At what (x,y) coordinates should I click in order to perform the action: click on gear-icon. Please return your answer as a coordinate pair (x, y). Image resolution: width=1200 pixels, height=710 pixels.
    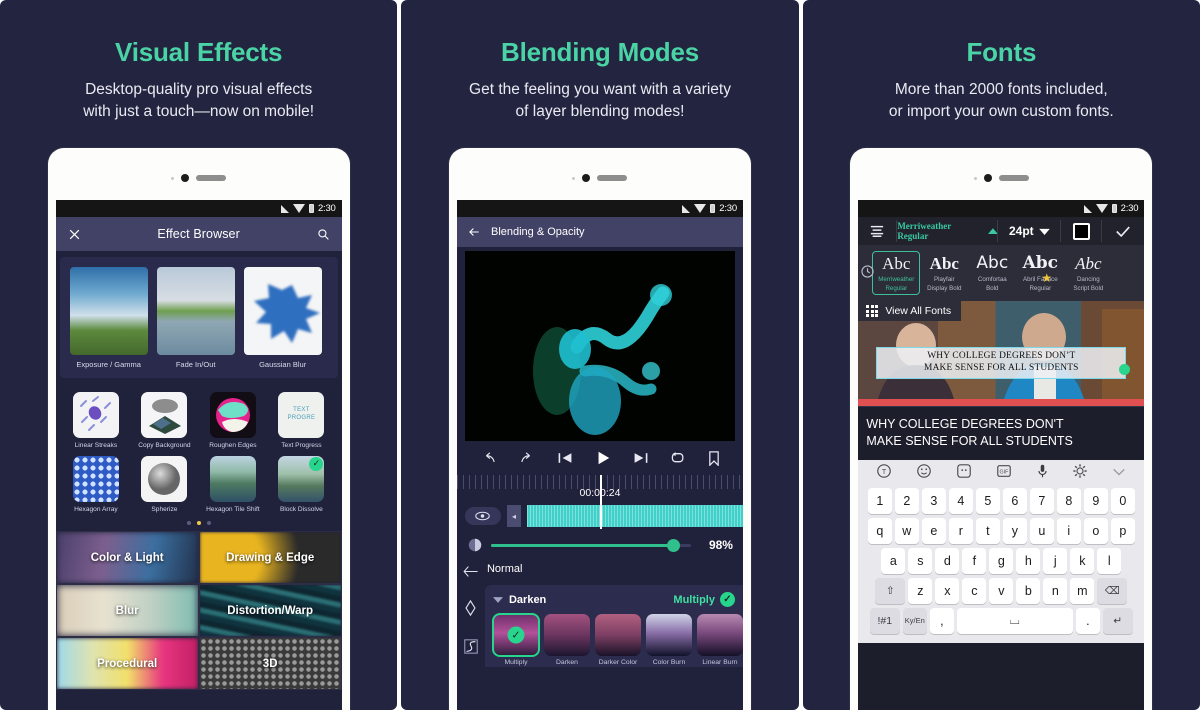
    Looking at the image, I should click on (1080, 472).